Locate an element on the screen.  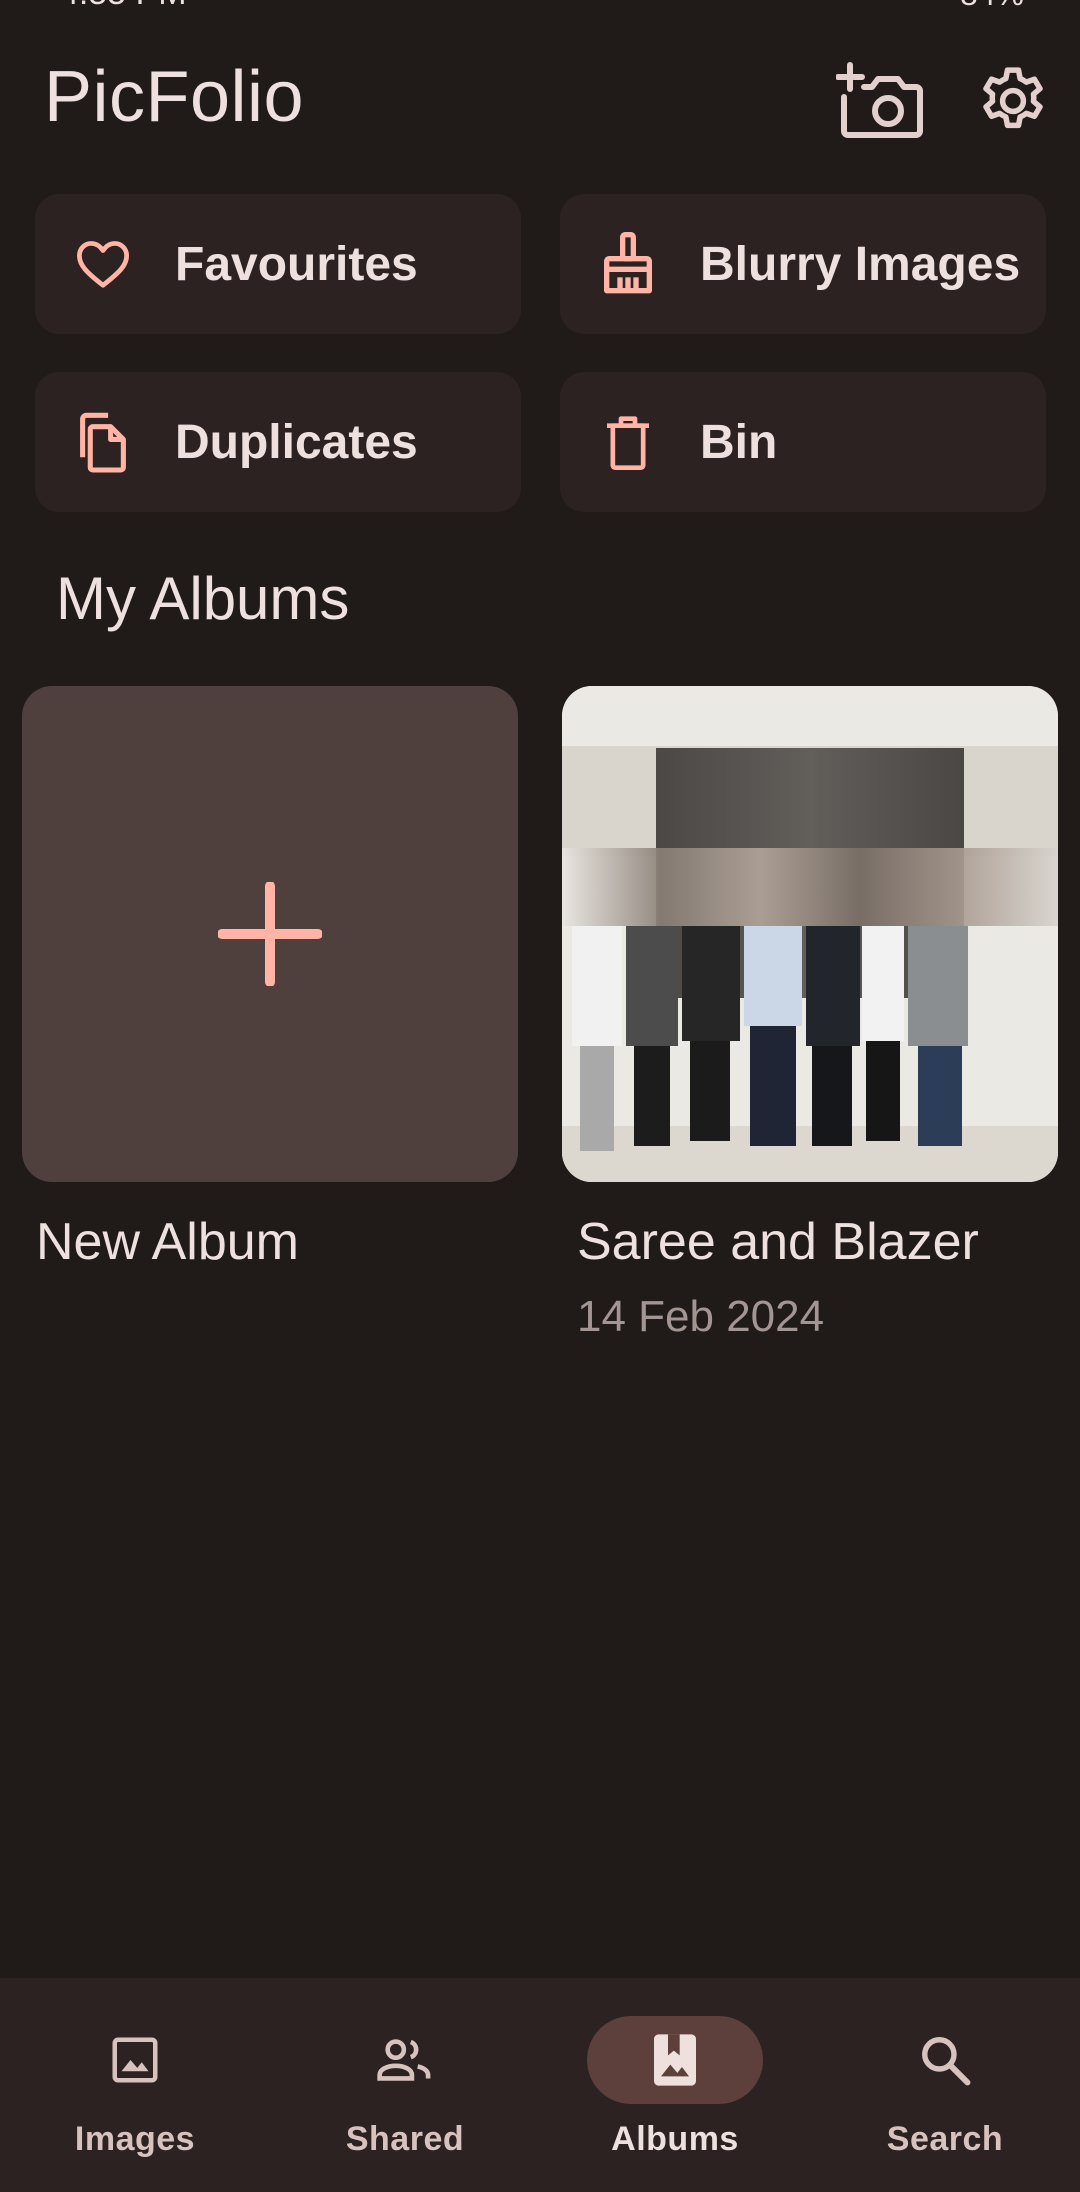
my-albums-heading: My Albums is located at coordinates (203, 598).